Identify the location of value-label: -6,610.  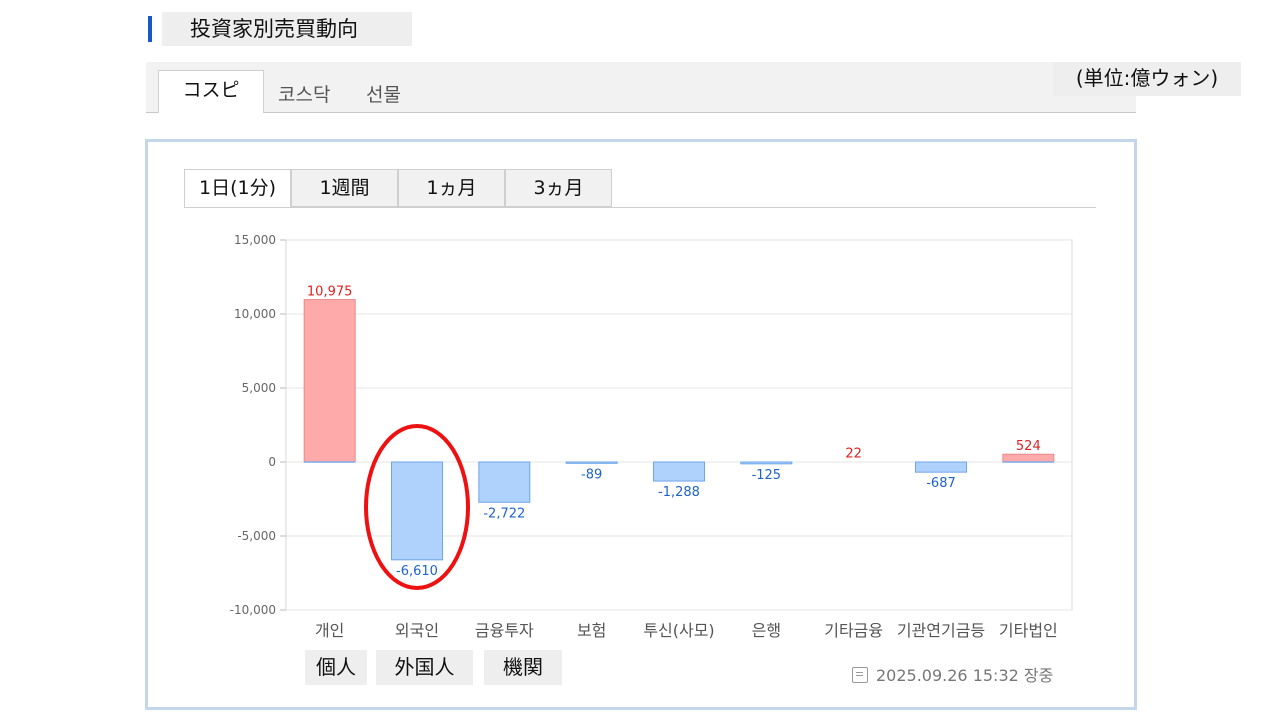
(417, 571).